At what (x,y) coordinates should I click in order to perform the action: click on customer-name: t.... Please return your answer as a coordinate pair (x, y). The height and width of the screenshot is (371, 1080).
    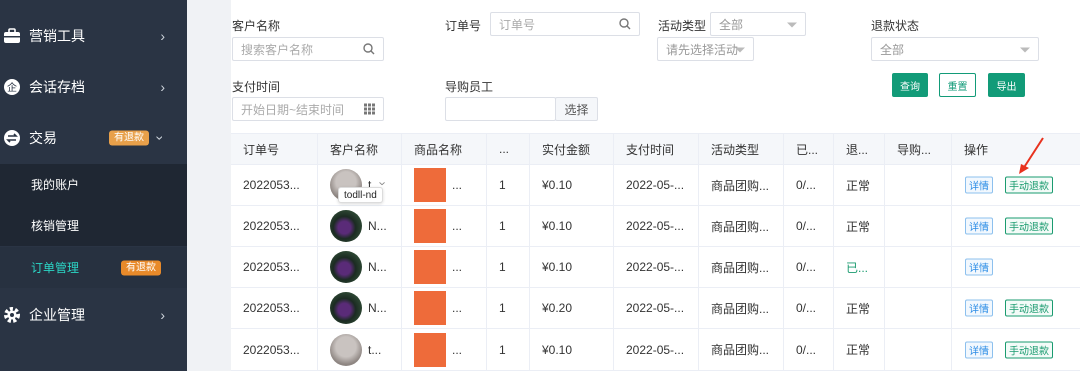
    Looking at the image, I should click on (375, 349).